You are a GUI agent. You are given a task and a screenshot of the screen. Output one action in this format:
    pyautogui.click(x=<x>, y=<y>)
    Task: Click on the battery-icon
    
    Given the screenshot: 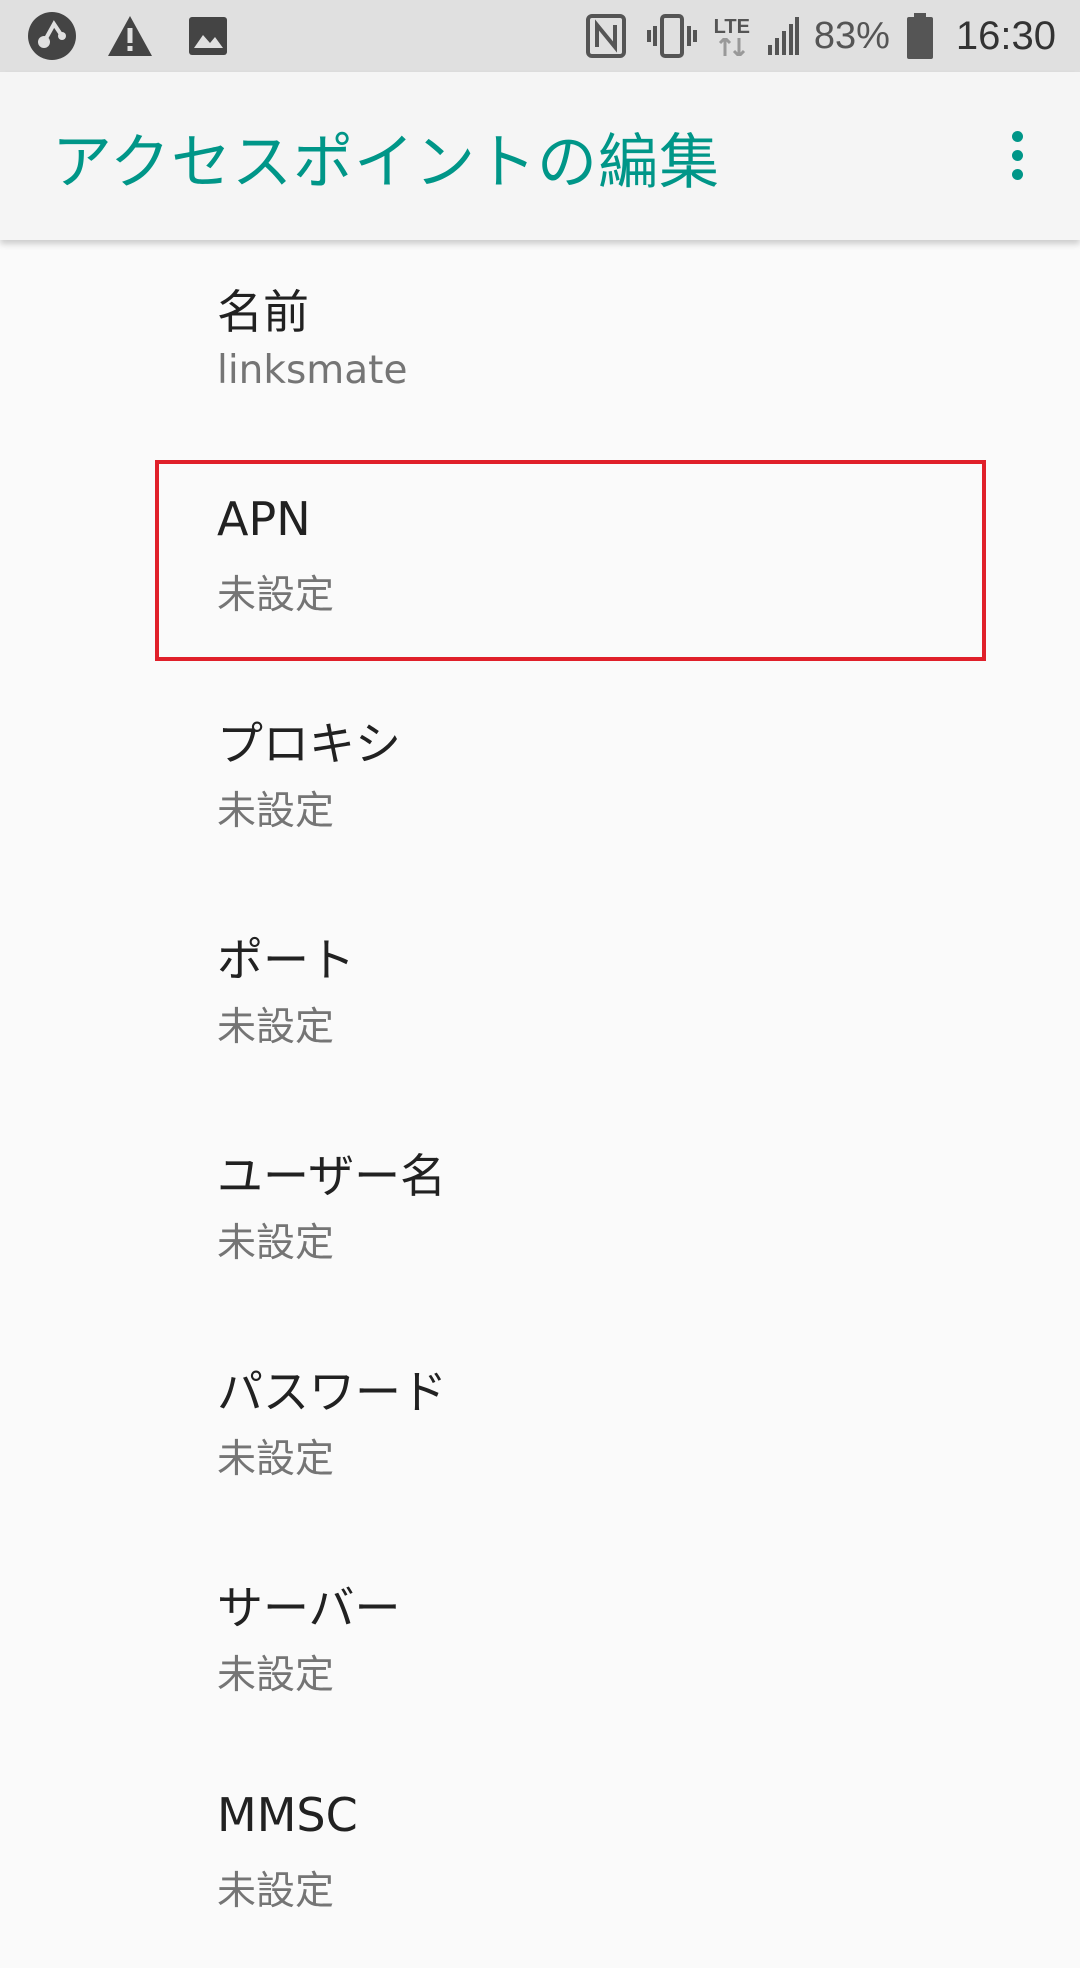 What is the action you would take?
    pyautogui.click(x=920, y=36)
    